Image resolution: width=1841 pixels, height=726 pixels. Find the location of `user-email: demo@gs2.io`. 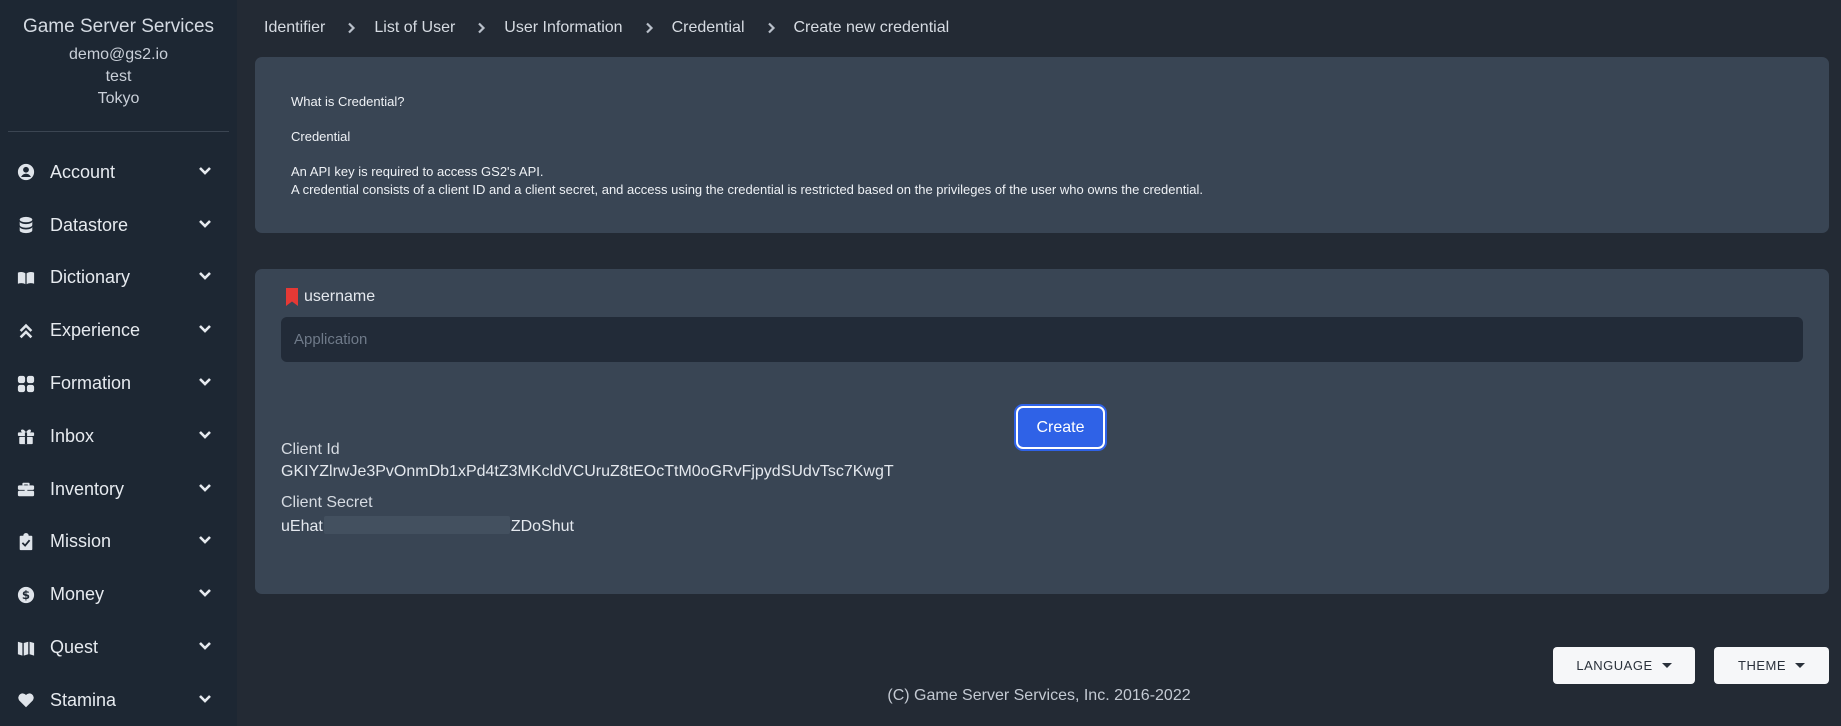

user-email: demo@gs2.io is located at coordinates (118, 54).